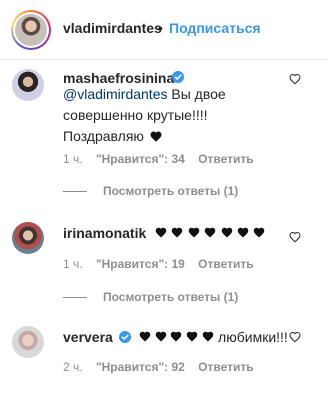 This screenshot has height=401, width=328. What do you see at coordinates (112, 136) in the screenshot?
I see `comment-text-line-3: Поздравляю` at bounding box center [112, 136].